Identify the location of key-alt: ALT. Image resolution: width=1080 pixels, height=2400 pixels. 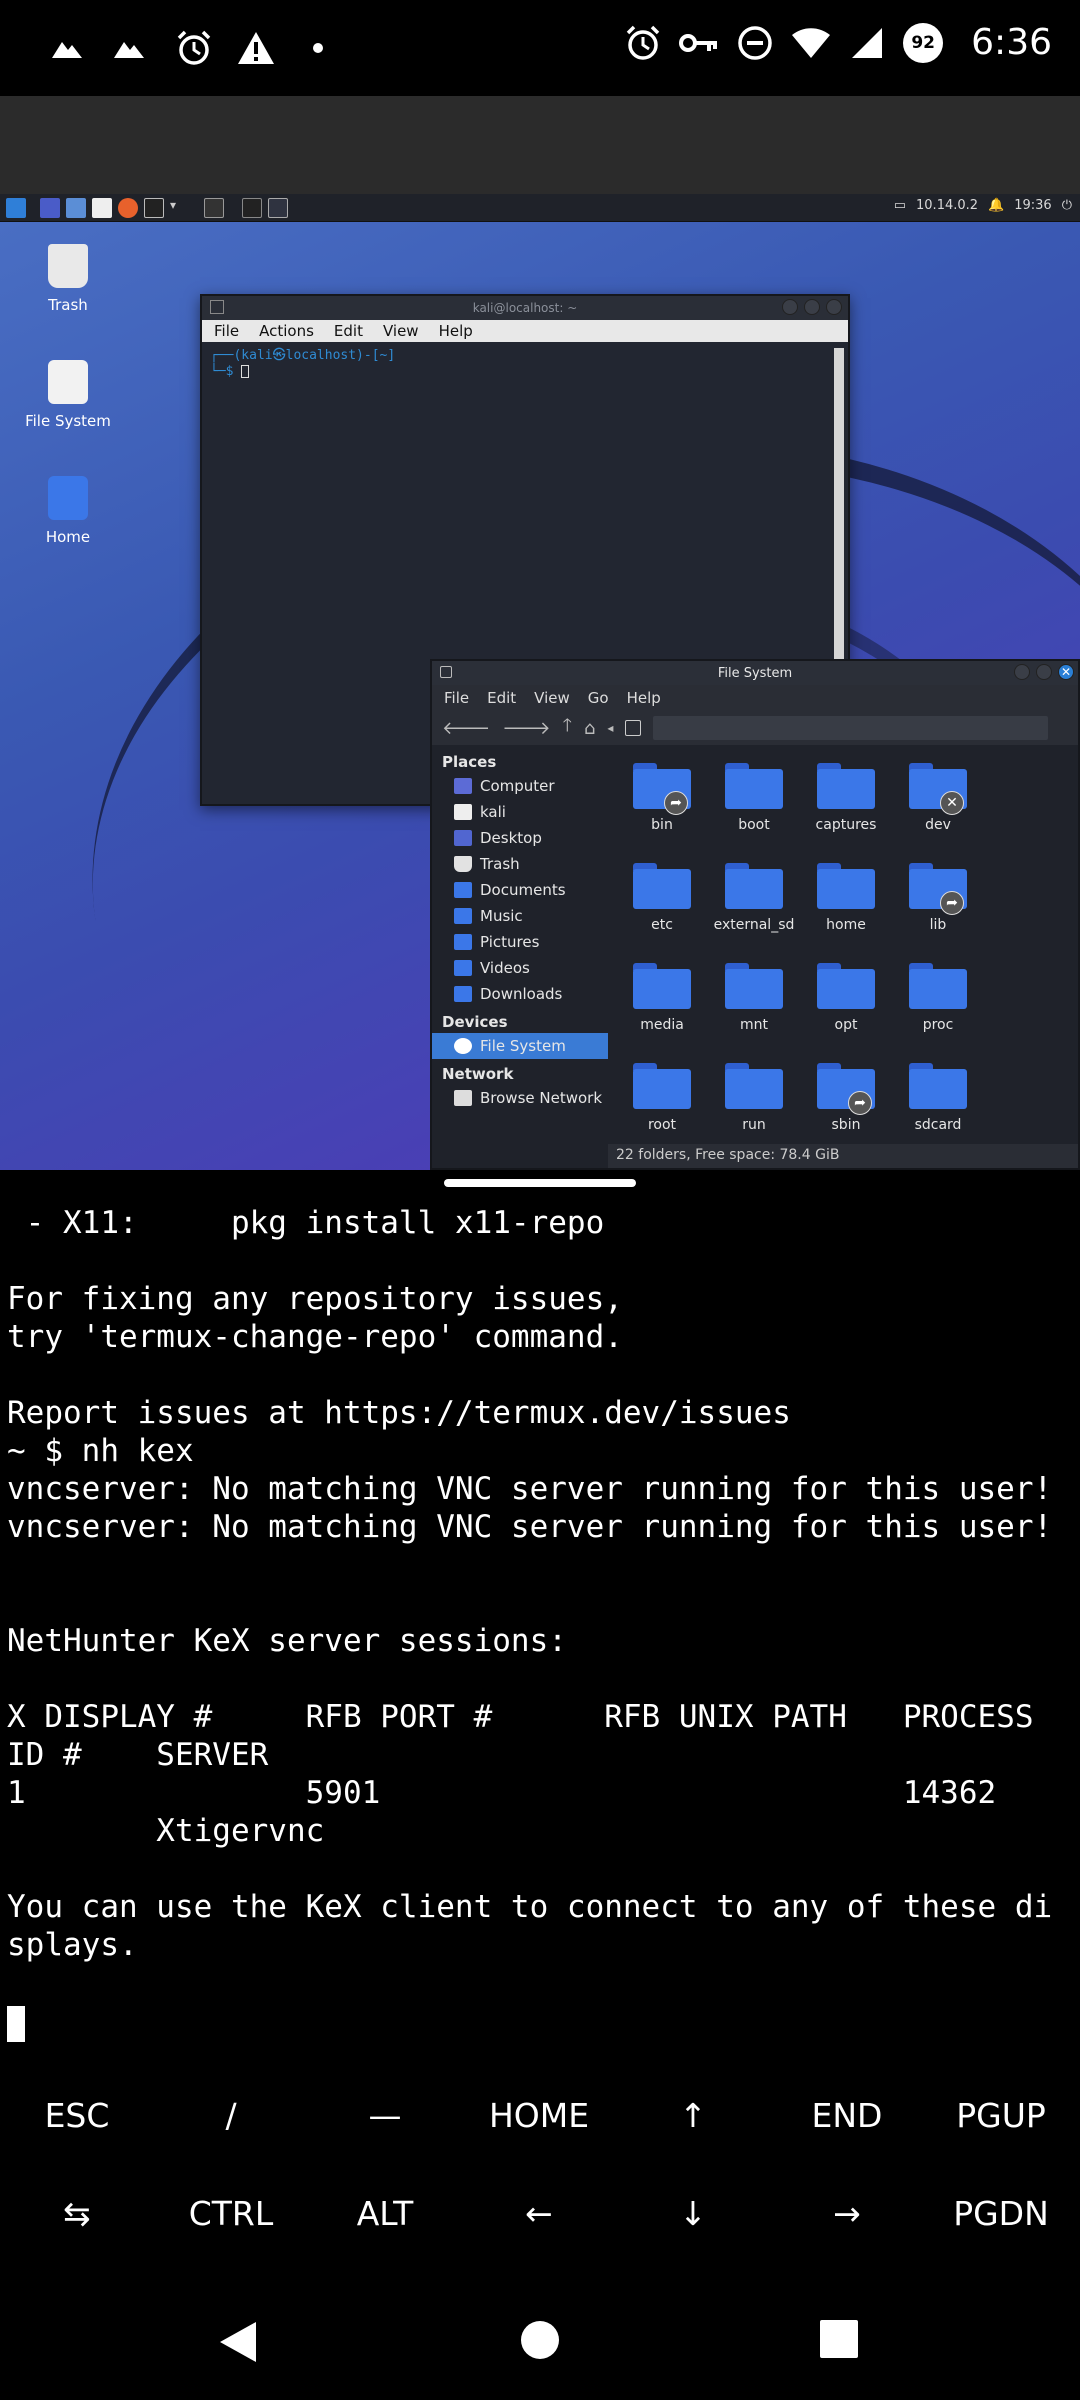
(385, 2213).